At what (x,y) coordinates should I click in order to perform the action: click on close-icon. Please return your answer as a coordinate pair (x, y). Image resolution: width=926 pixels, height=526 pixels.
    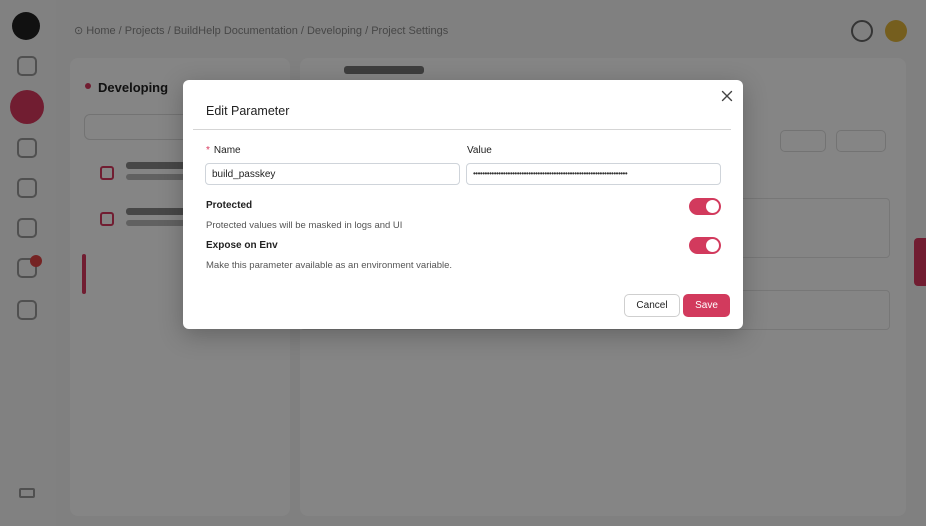
    Looking at the image, I should click on (727, 96).